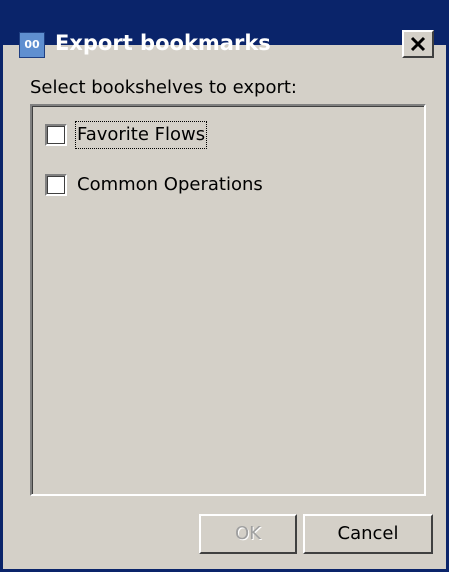 The image size is (449, 572). What do you see at coordinates (170, 185) in the screenshot?
I see `common-operations-label: Common Operations` at bounding box center [170, 185].